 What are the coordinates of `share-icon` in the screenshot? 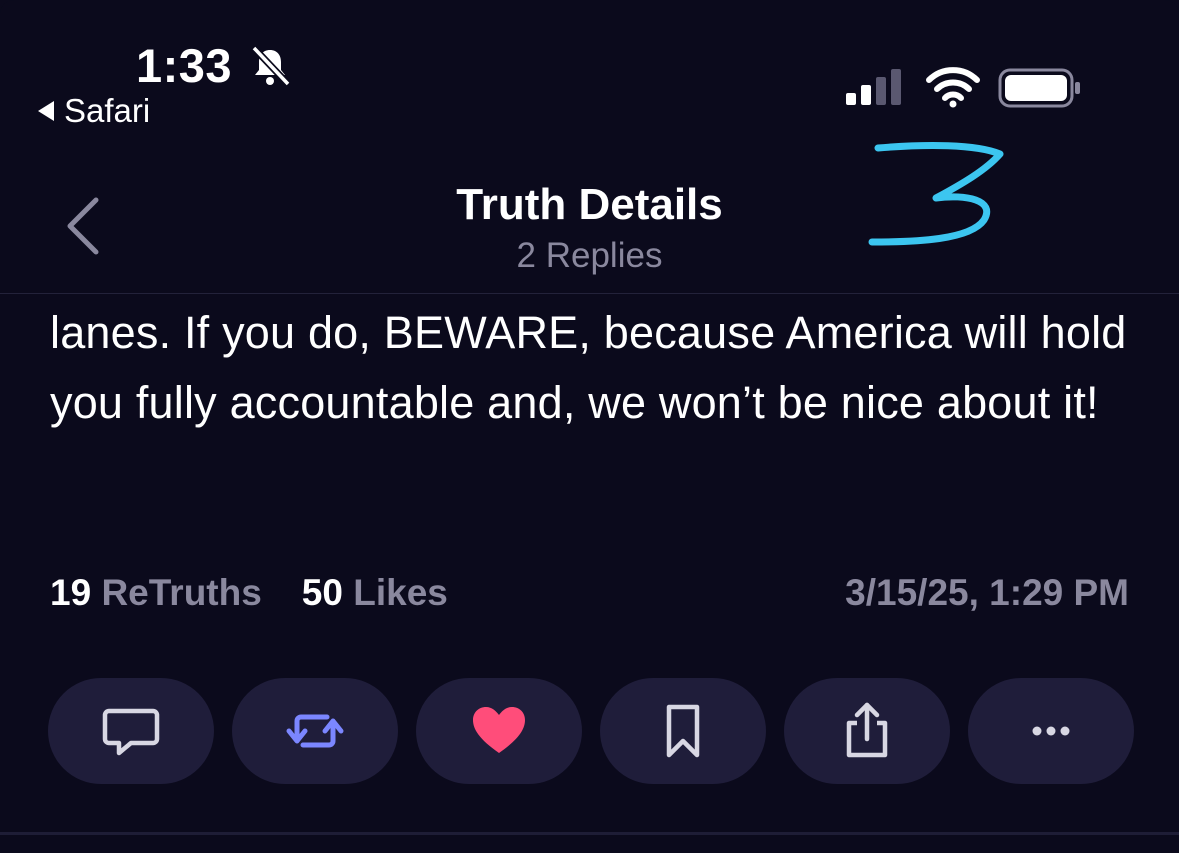 It's located at (867, 730).